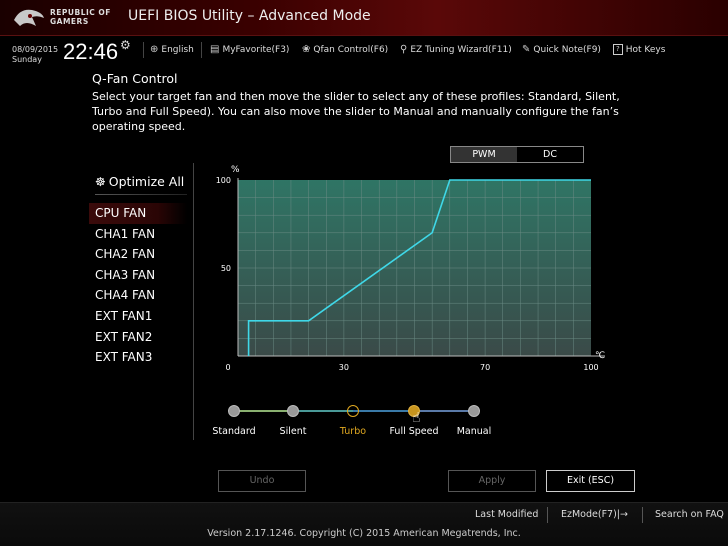  I want to click on profile-knob-standard, so click(234, 411).